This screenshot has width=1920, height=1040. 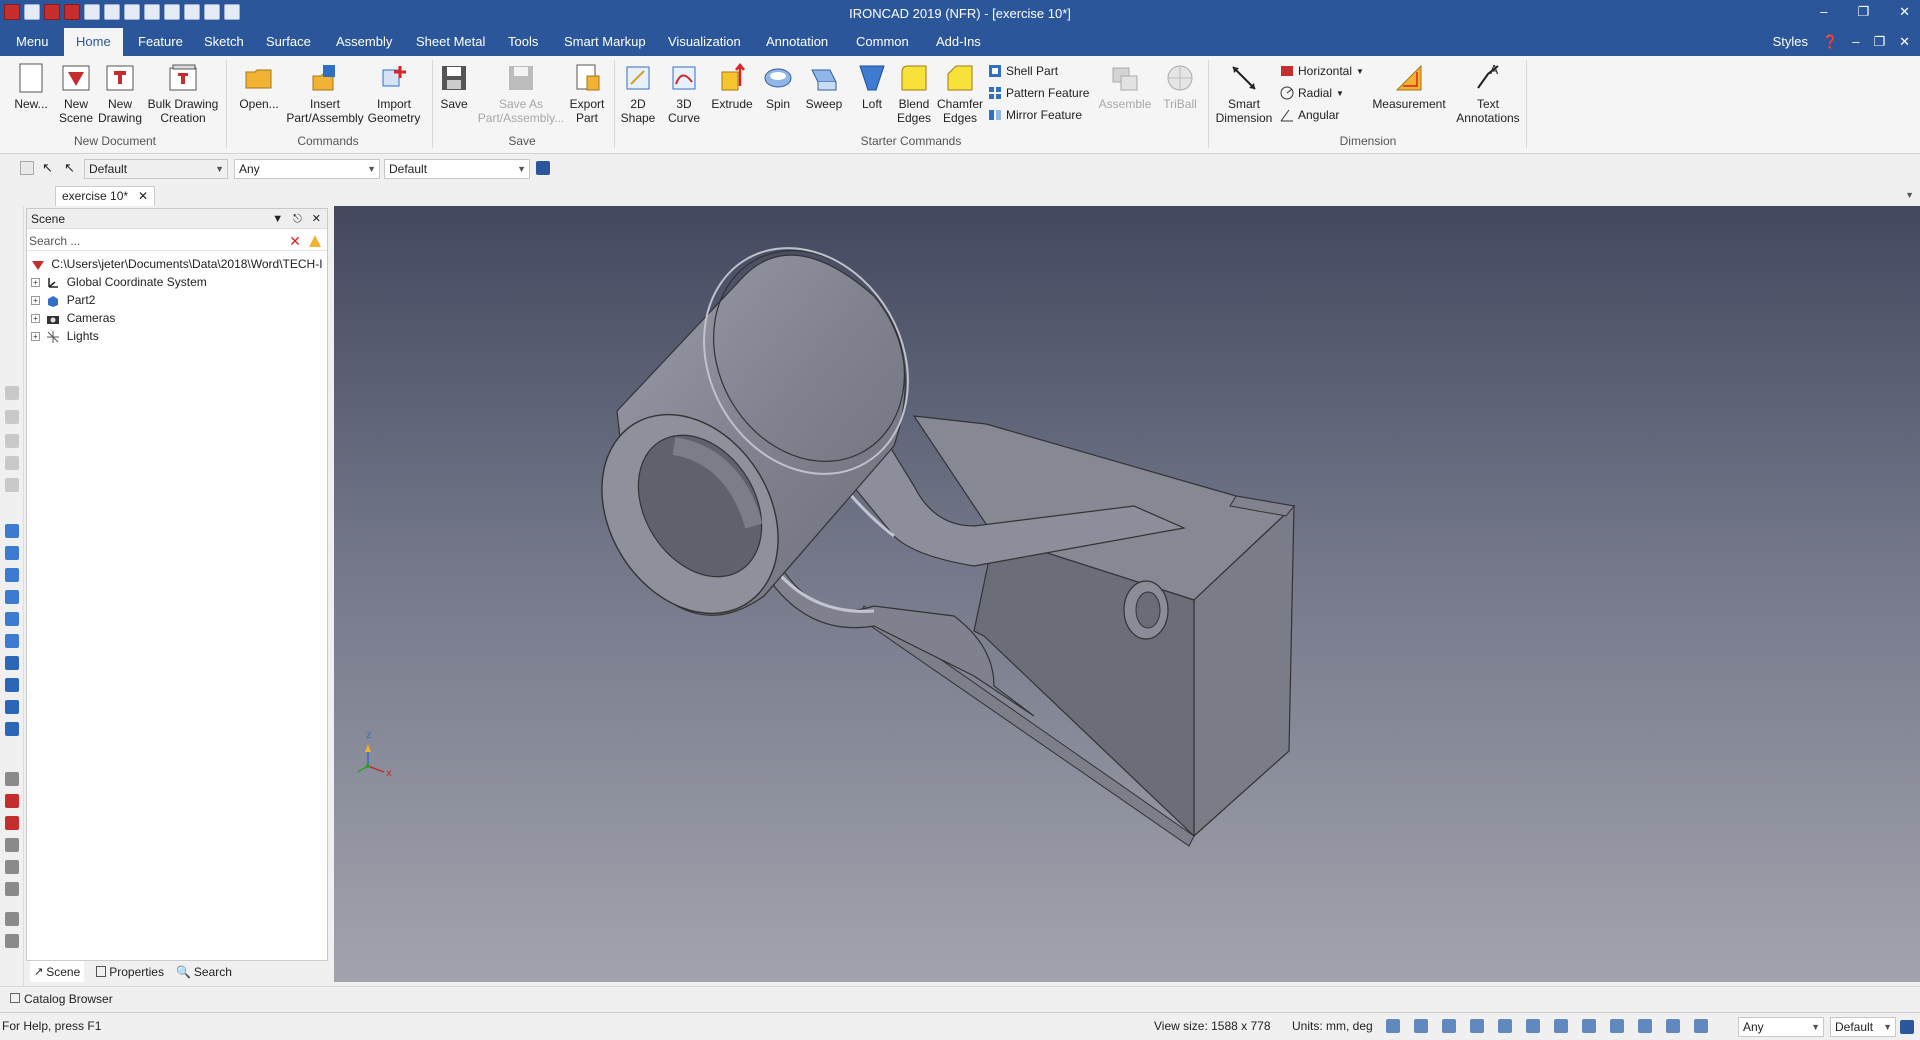 What do you see at coordinates (960, 93) in the screenshot?
I see `chamfer-edges-button: Chamfer Edges` at bounding box center [960, 93].